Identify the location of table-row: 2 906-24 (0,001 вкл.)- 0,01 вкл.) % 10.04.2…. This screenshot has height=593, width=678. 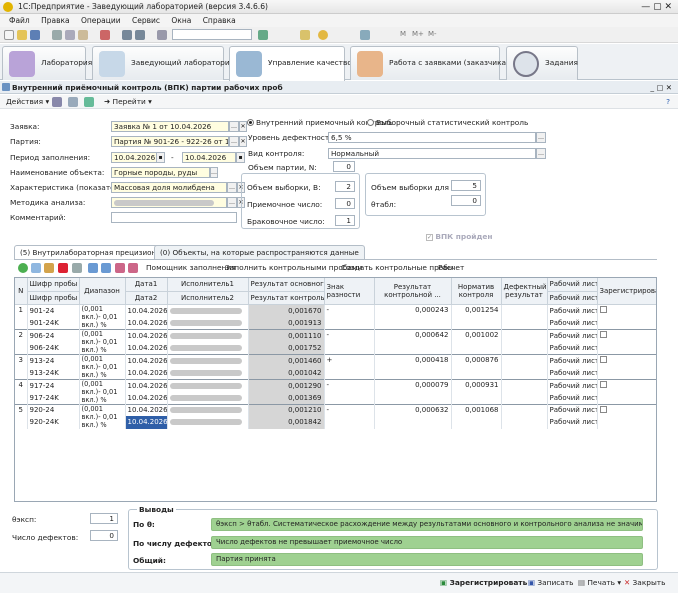
(335, 341).